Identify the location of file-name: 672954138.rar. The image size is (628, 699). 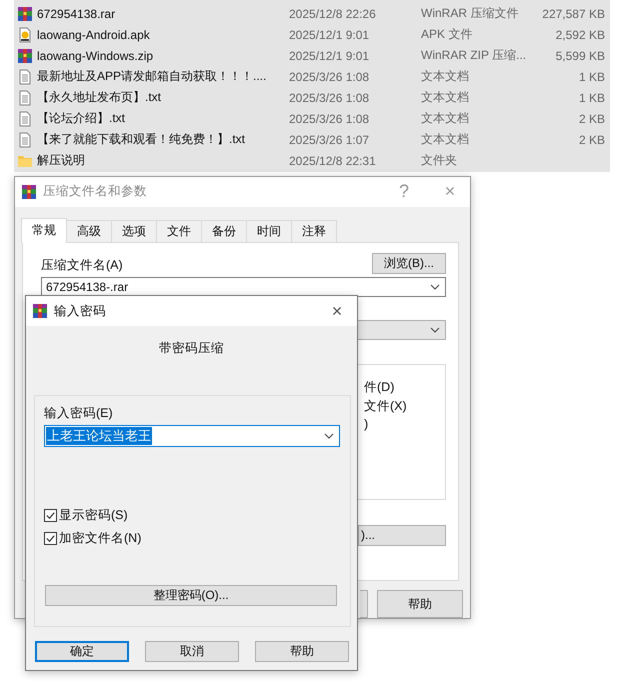
(76, 13).